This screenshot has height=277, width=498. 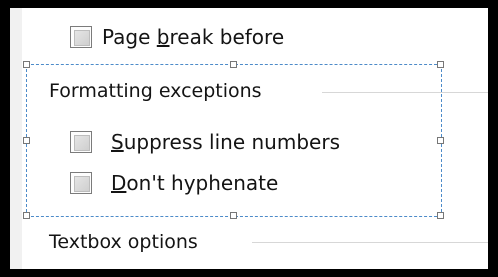 What do you see at coordinates (123, 242) in the screenshot?
I see `textbox-options-title: Textbox options` at bounding box center [123, 242].